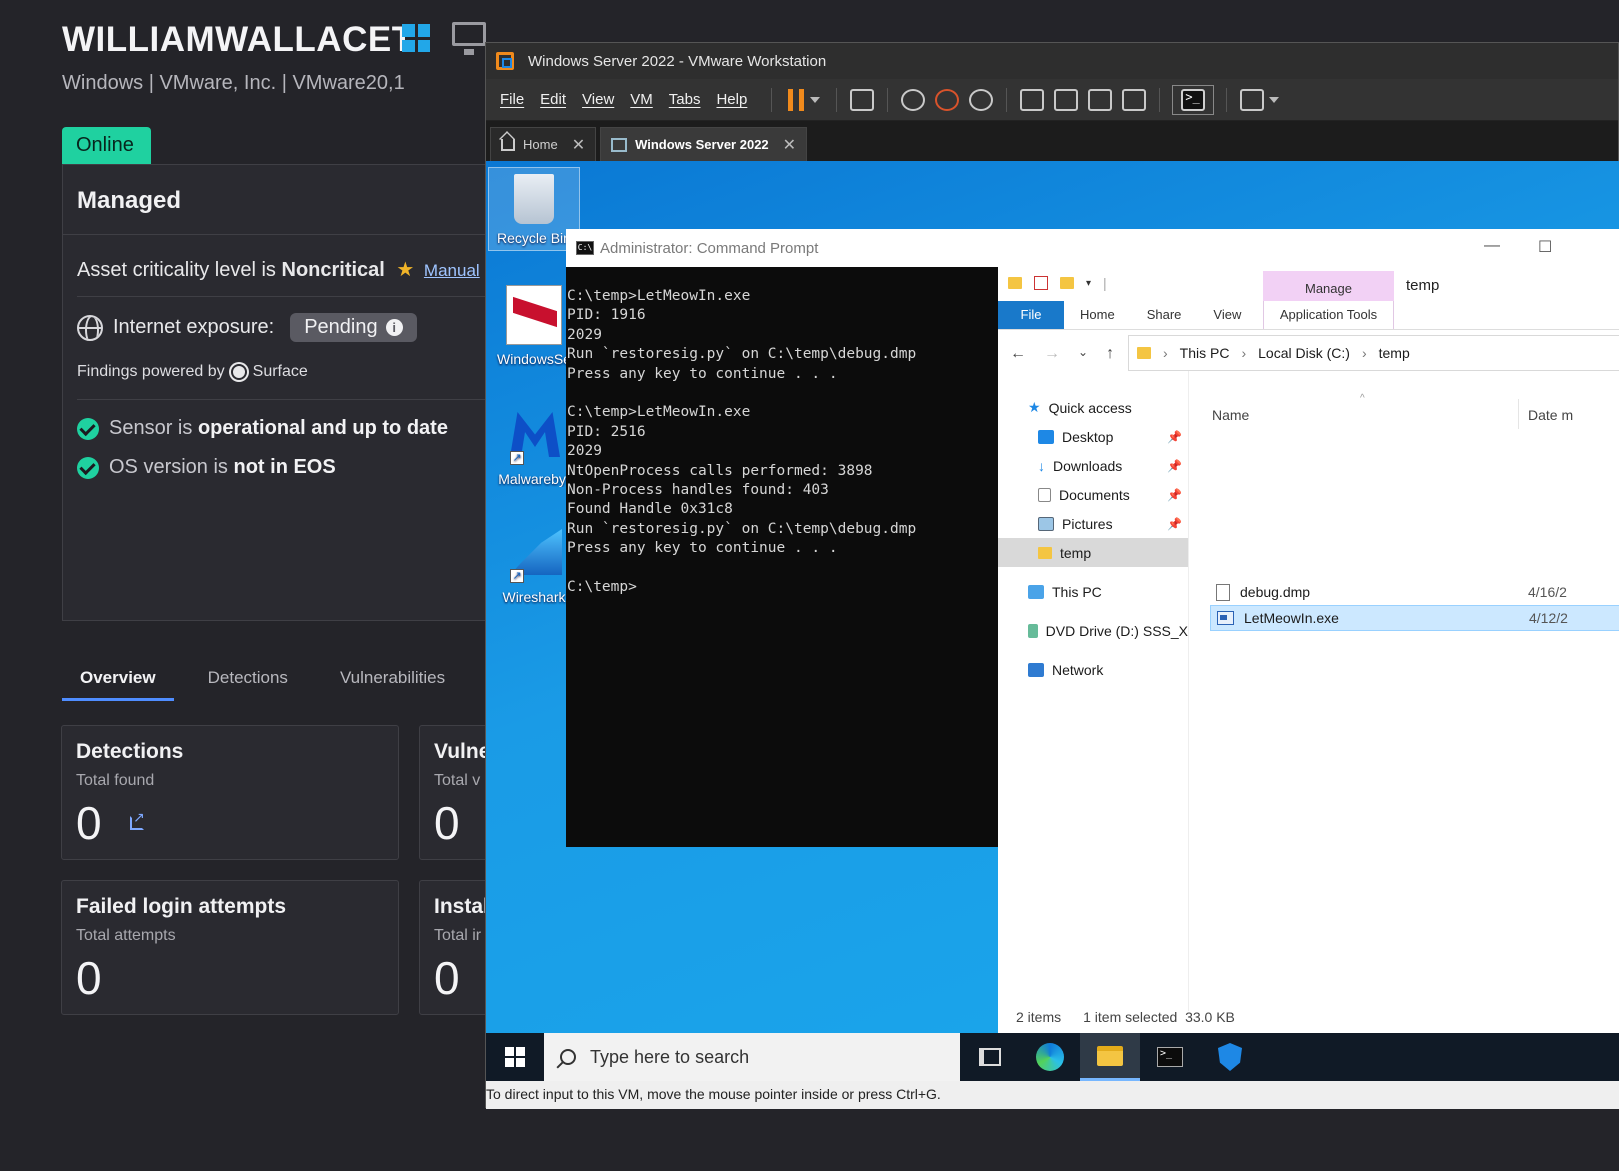 The height and width of the screenshot is (1171, 1619). What do you see at coordinates (1078, 669) in the screenshot?
I see `tree-label: Network` at bounding box center [1078, 669].